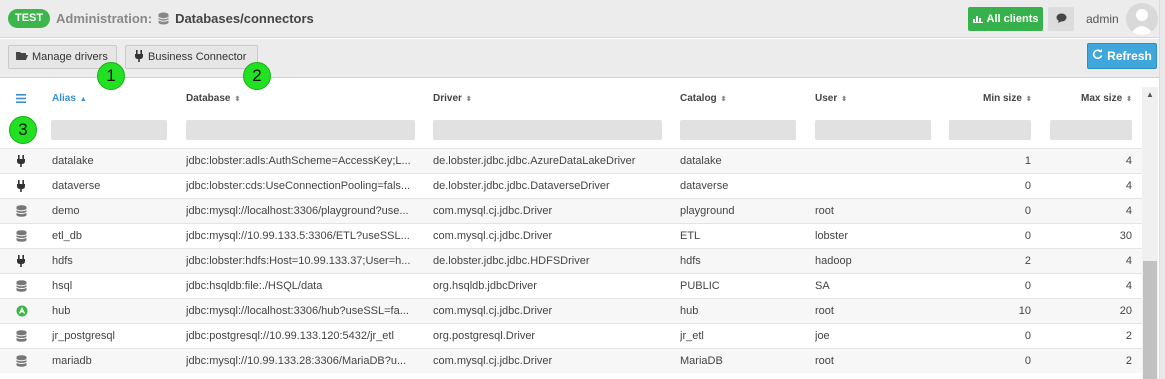 This screenshot has height=379, width=1165. What do you see at coordinates (73, 161) in the screenshot?
I see `alias-cell: datalake` at bounding box center [73, 161].